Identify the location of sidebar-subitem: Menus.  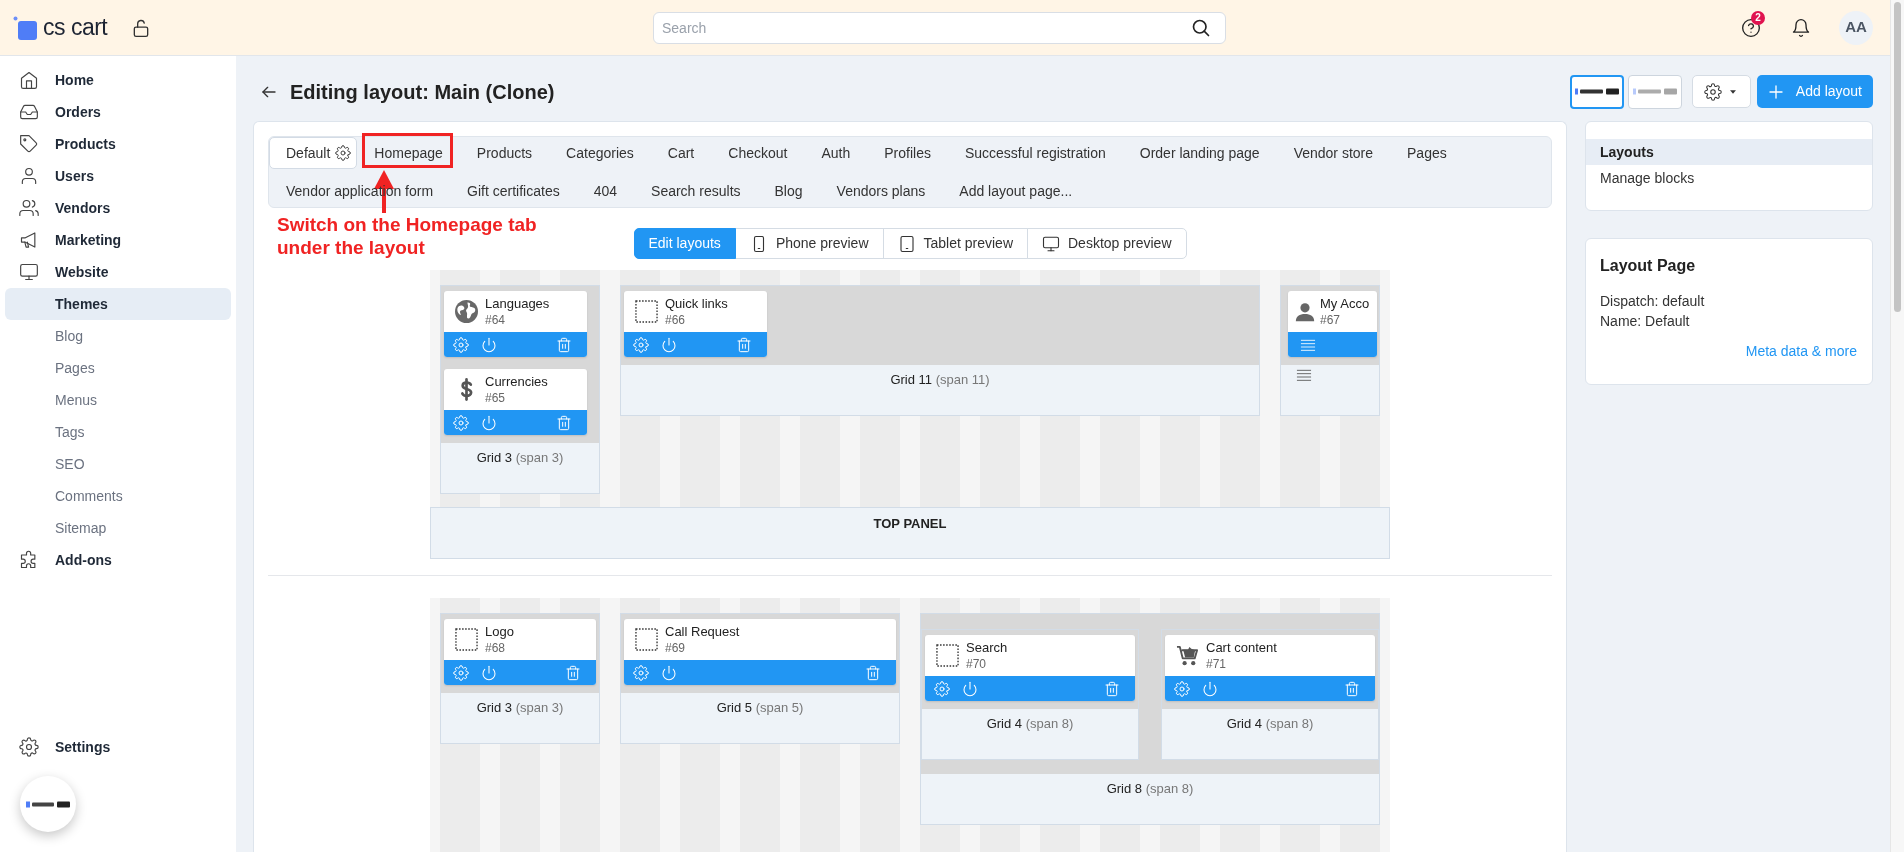
(118, 400).